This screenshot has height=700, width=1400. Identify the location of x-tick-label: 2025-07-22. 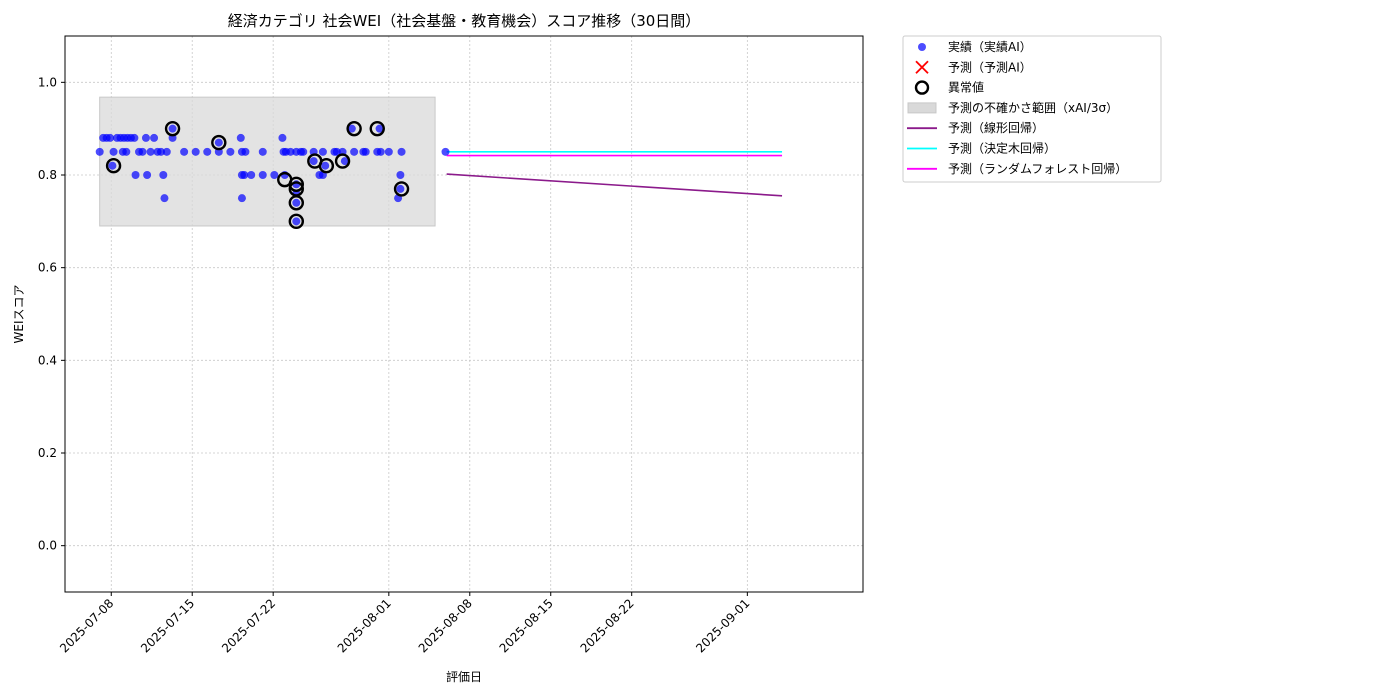
(248, 625).